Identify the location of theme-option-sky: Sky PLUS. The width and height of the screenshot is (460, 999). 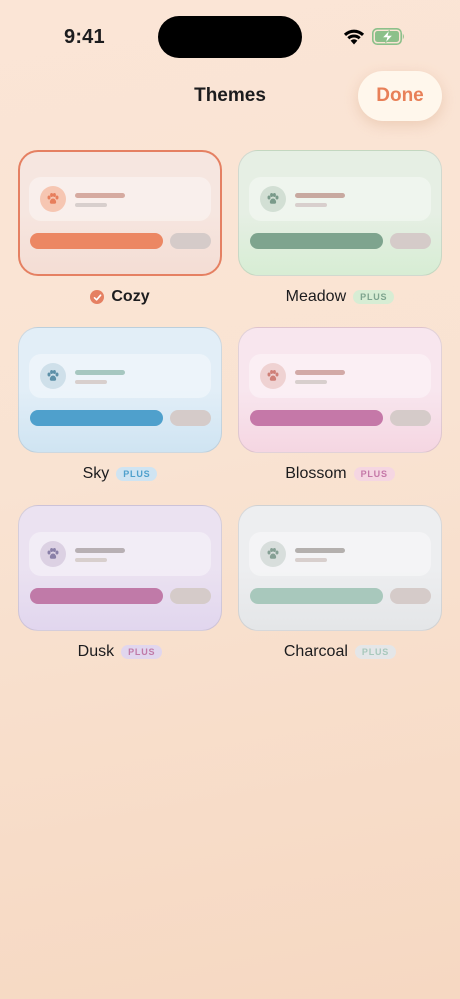
(120, 405).